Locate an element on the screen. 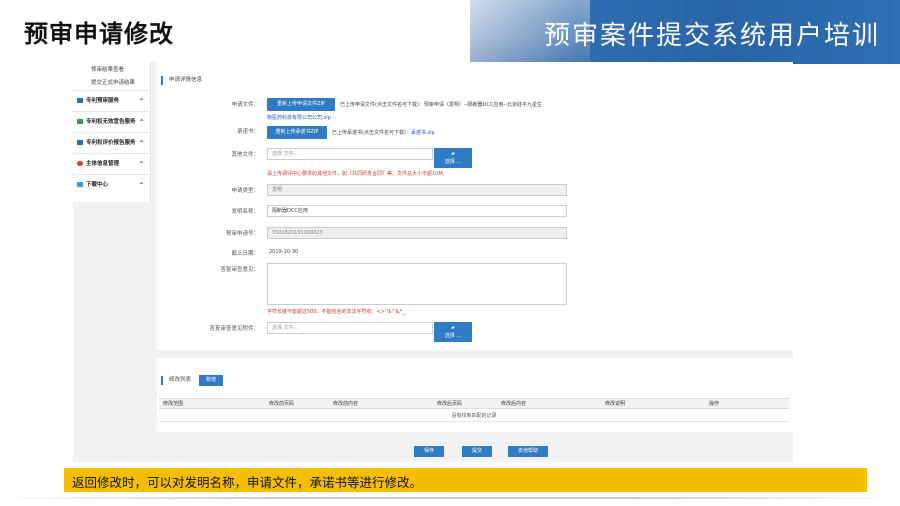  banner-title: 预审案件提交系统用户培训 is located at coordinates (711, 36).